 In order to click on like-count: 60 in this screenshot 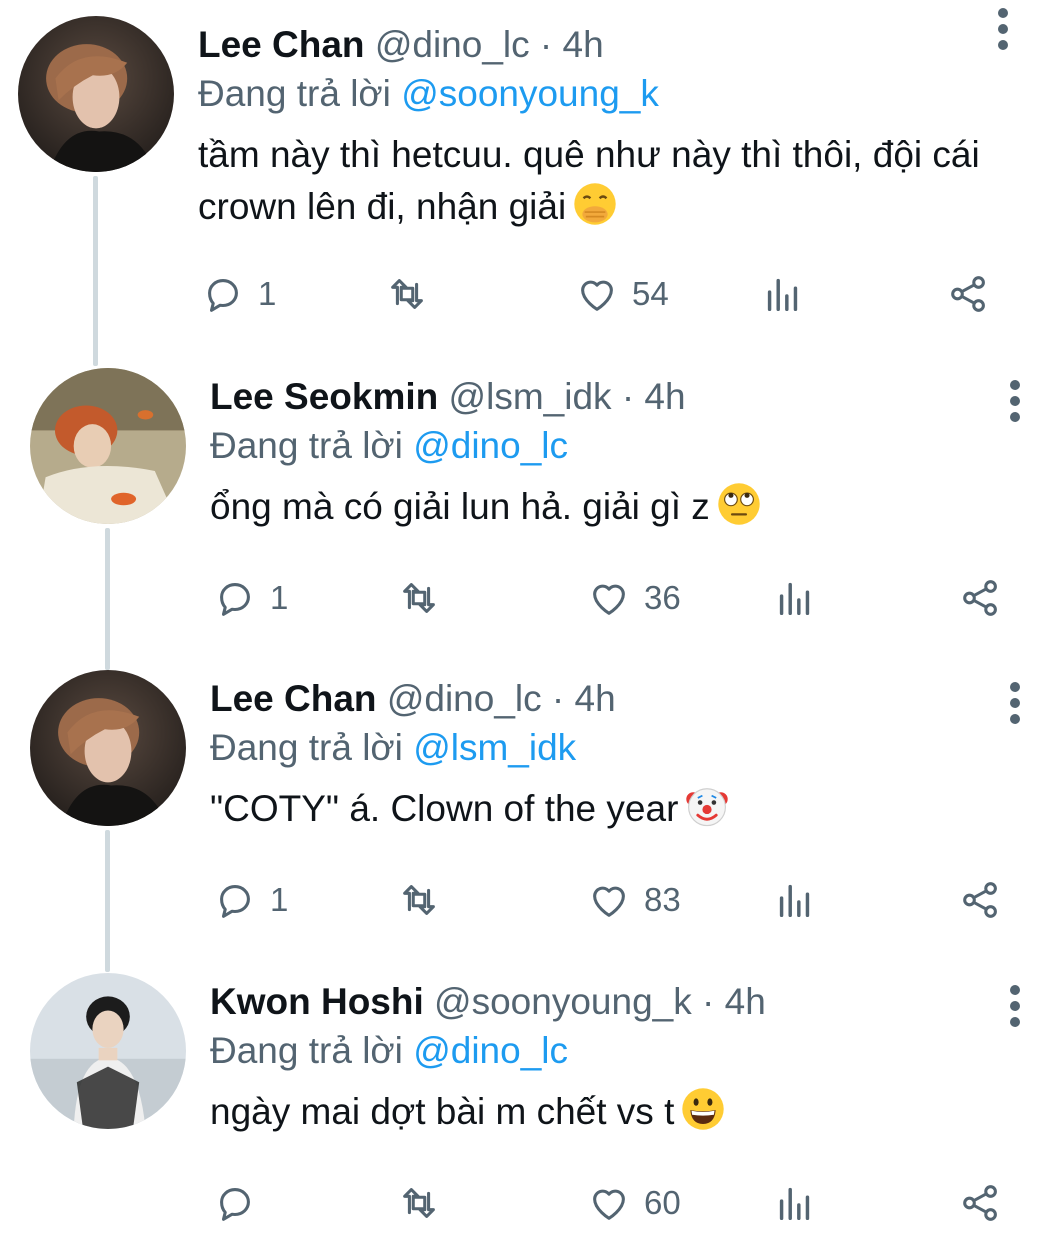, I will do `click(662, 1202)`.